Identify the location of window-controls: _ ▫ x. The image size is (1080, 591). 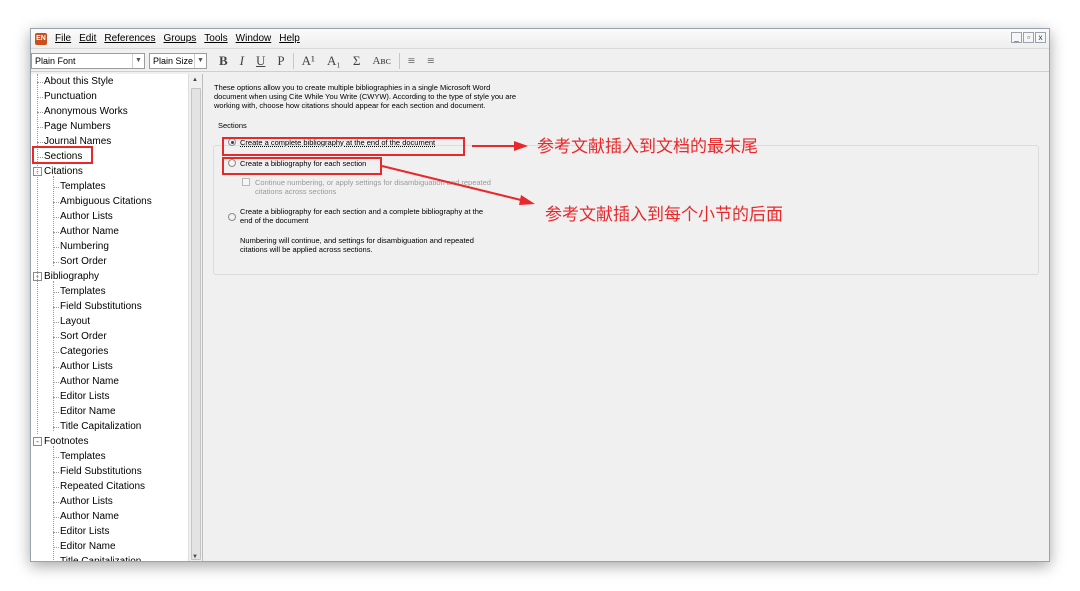
(1028, 37).